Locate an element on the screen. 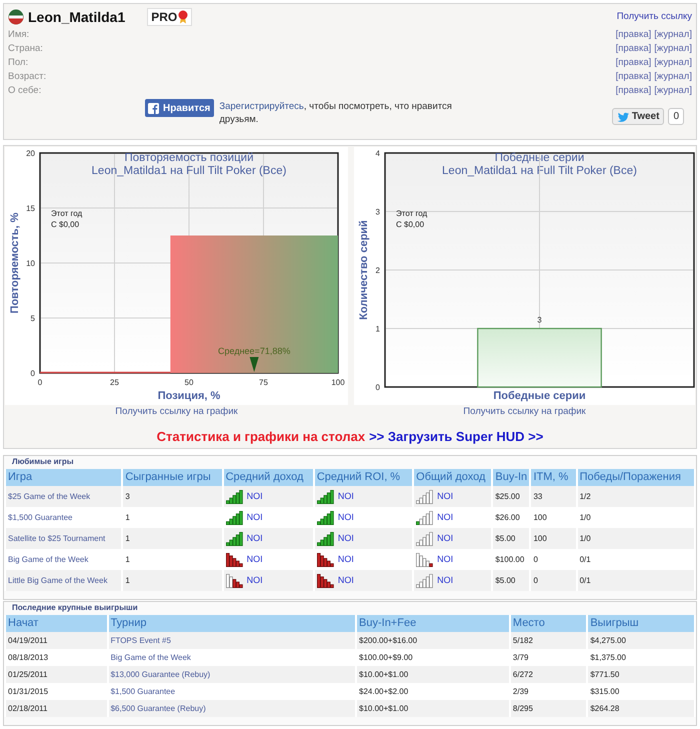 The image size is (700, 729). table-cell: $10.00+$1.00 is located at coordinates (433, 708).